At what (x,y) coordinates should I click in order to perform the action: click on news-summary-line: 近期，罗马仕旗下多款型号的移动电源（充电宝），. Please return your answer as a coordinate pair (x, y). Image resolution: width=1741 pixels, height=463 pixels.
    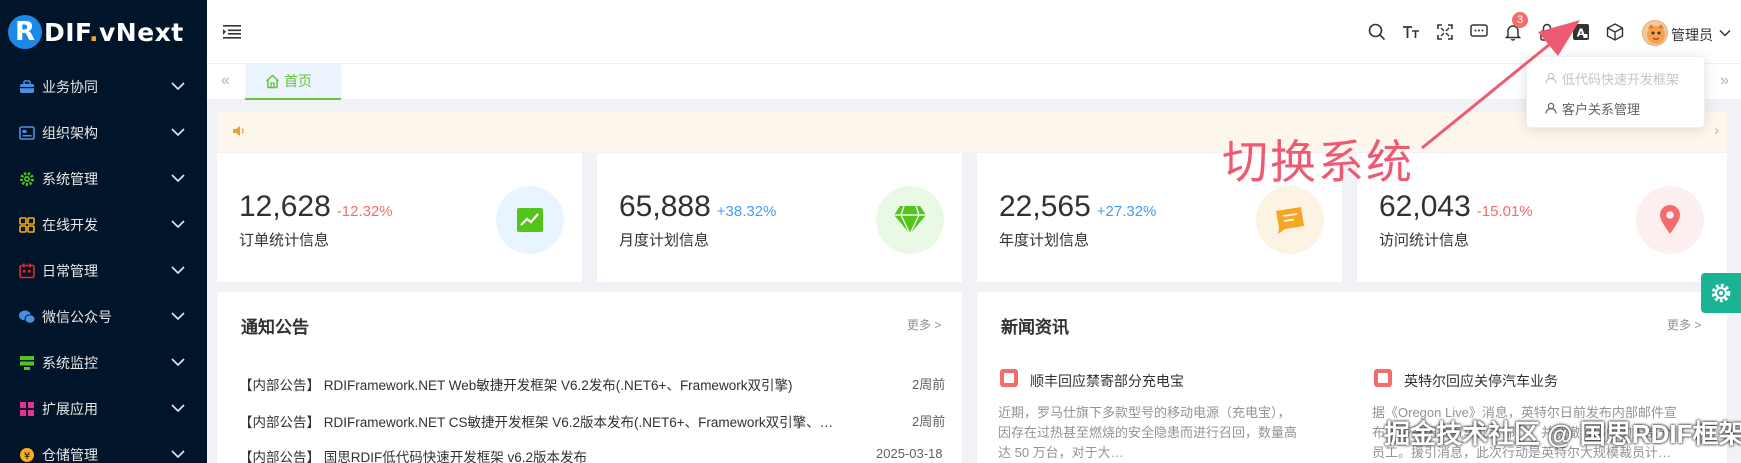
    Looking at the image, I should click on (1144, 412).